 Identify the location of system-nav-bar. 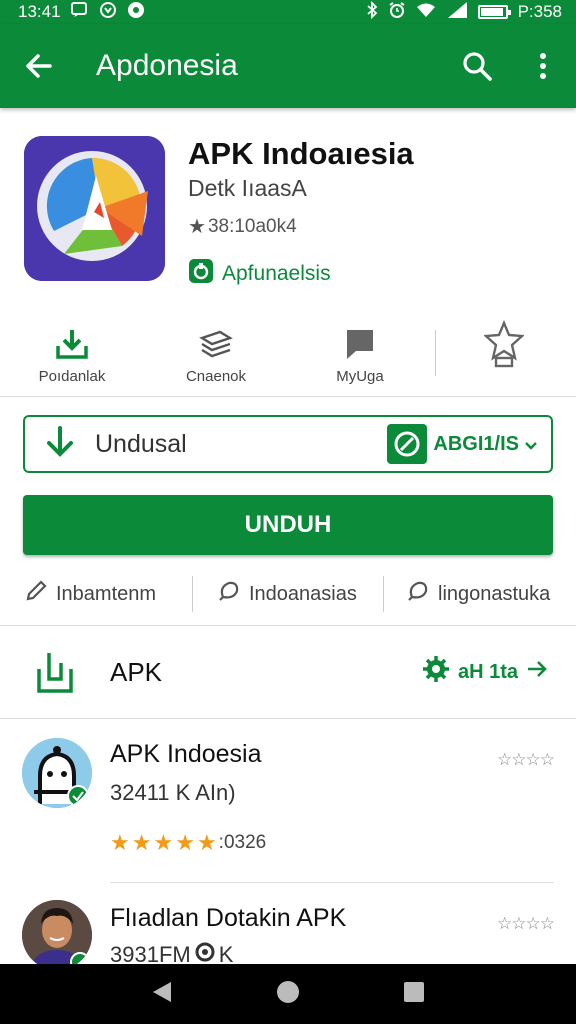
(288, 994).